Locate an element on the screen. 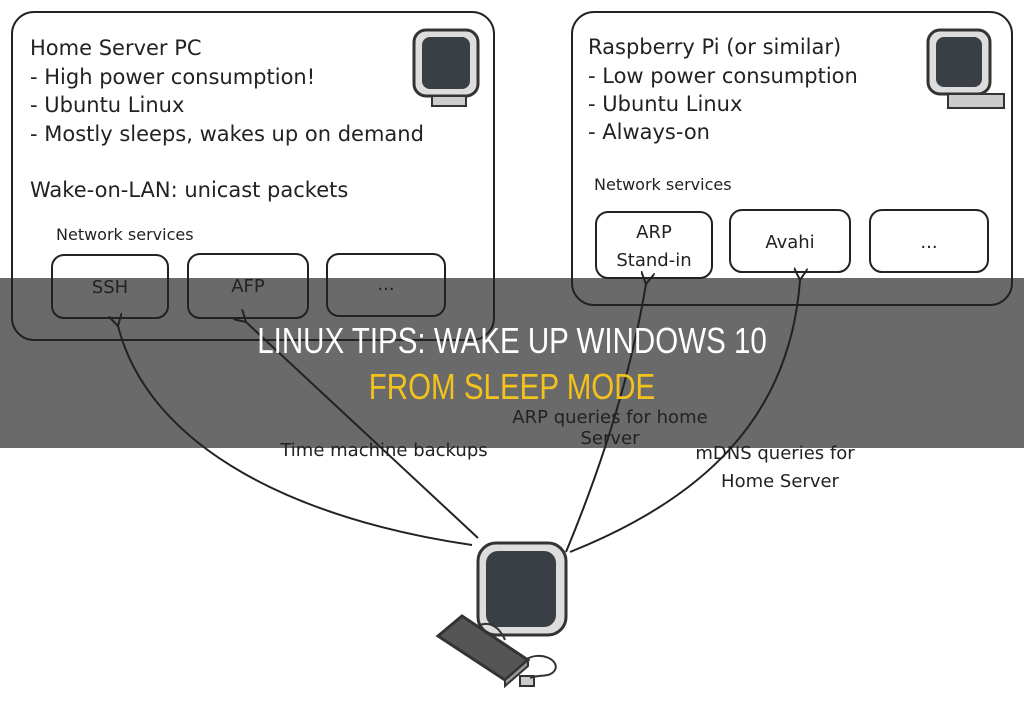 The width and height of the screenshot is (1024, 701). computer-icon is located at coordinates (522, 589).